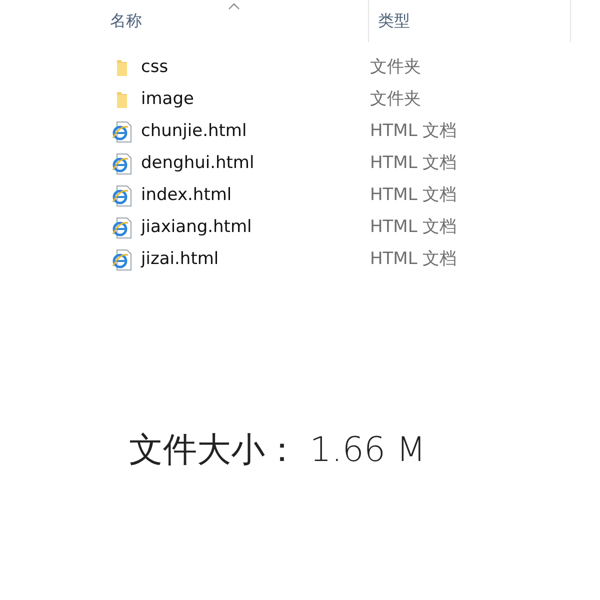  What do you see at coordinates (180, 259) in the screenshot?
I see `file-name: jizai.html` at bounding box center [180, 259].